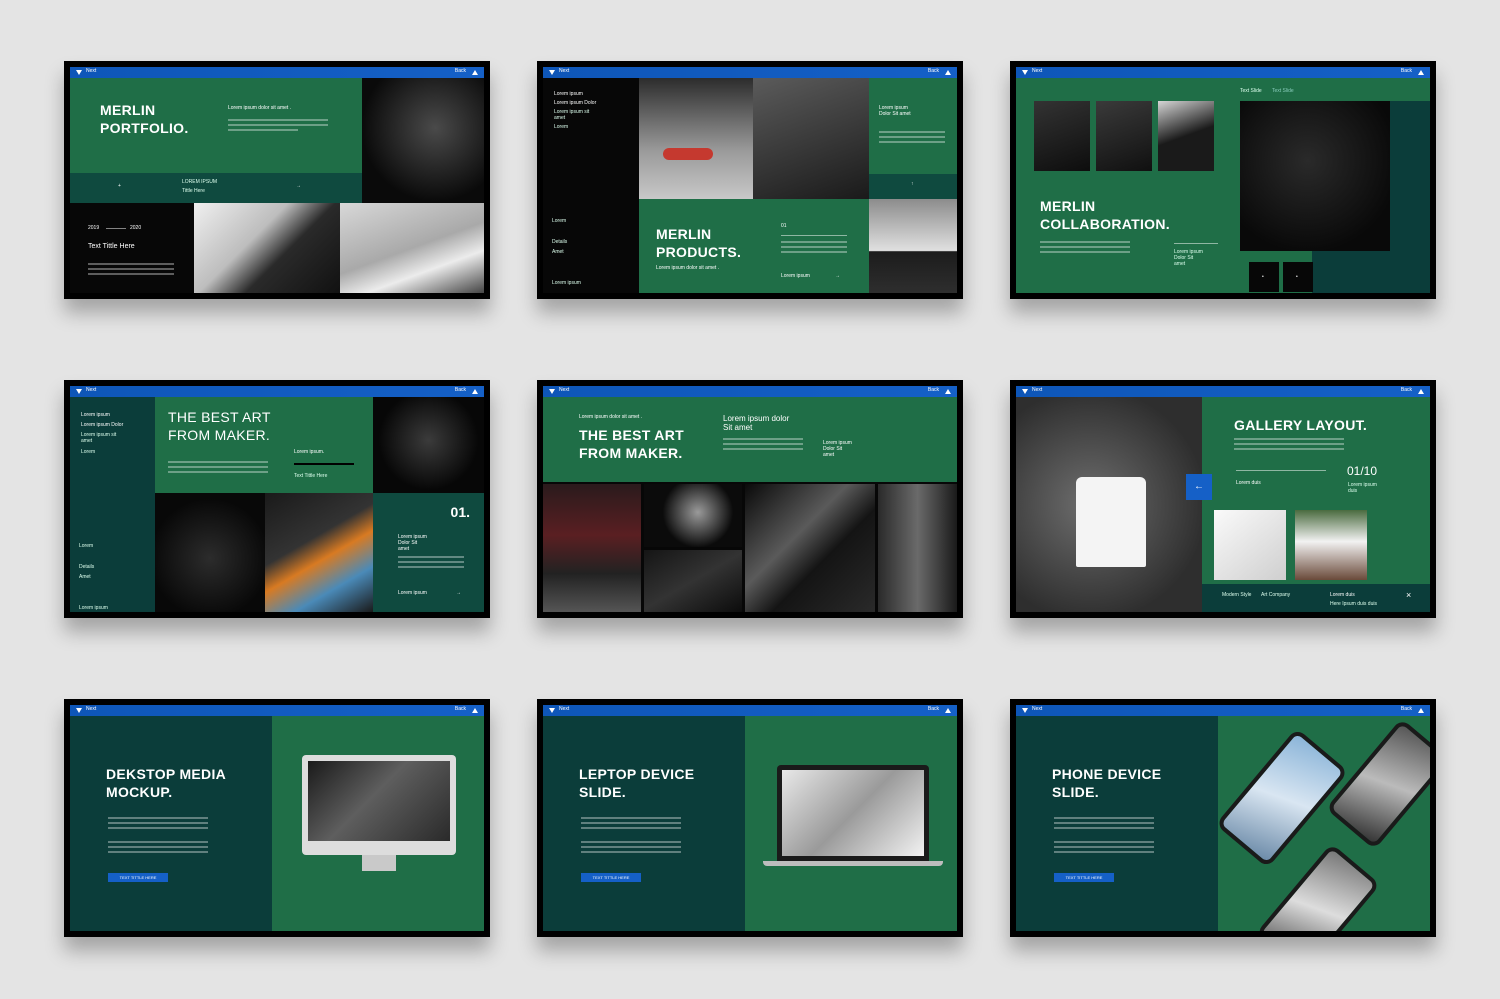 The image size is (1500, 999). I want to click on slide-title: PHONE DEVICE SLIDE., so click(1107, 783).